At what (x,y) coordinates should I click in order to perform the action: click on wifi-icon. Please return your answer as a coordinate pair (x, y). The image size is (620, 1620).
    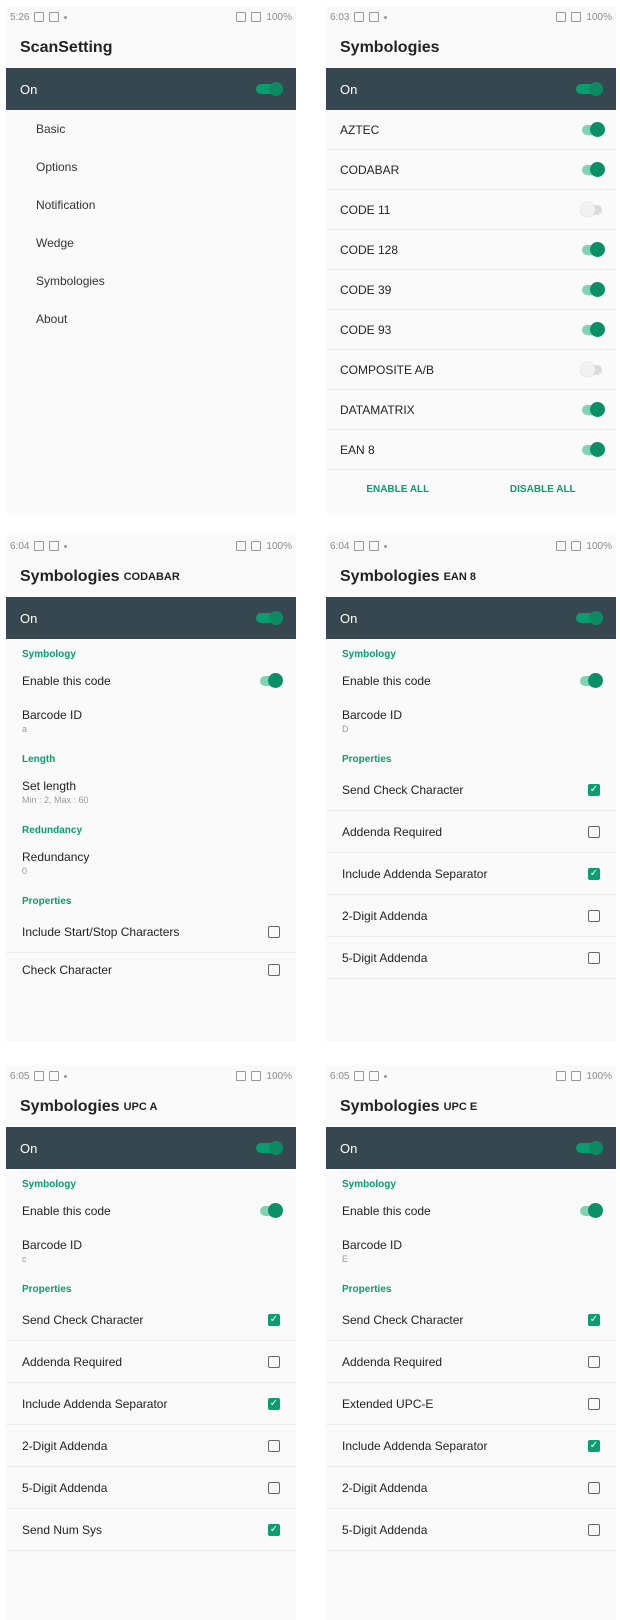
    Looking at the image, I should click on (576, 546).